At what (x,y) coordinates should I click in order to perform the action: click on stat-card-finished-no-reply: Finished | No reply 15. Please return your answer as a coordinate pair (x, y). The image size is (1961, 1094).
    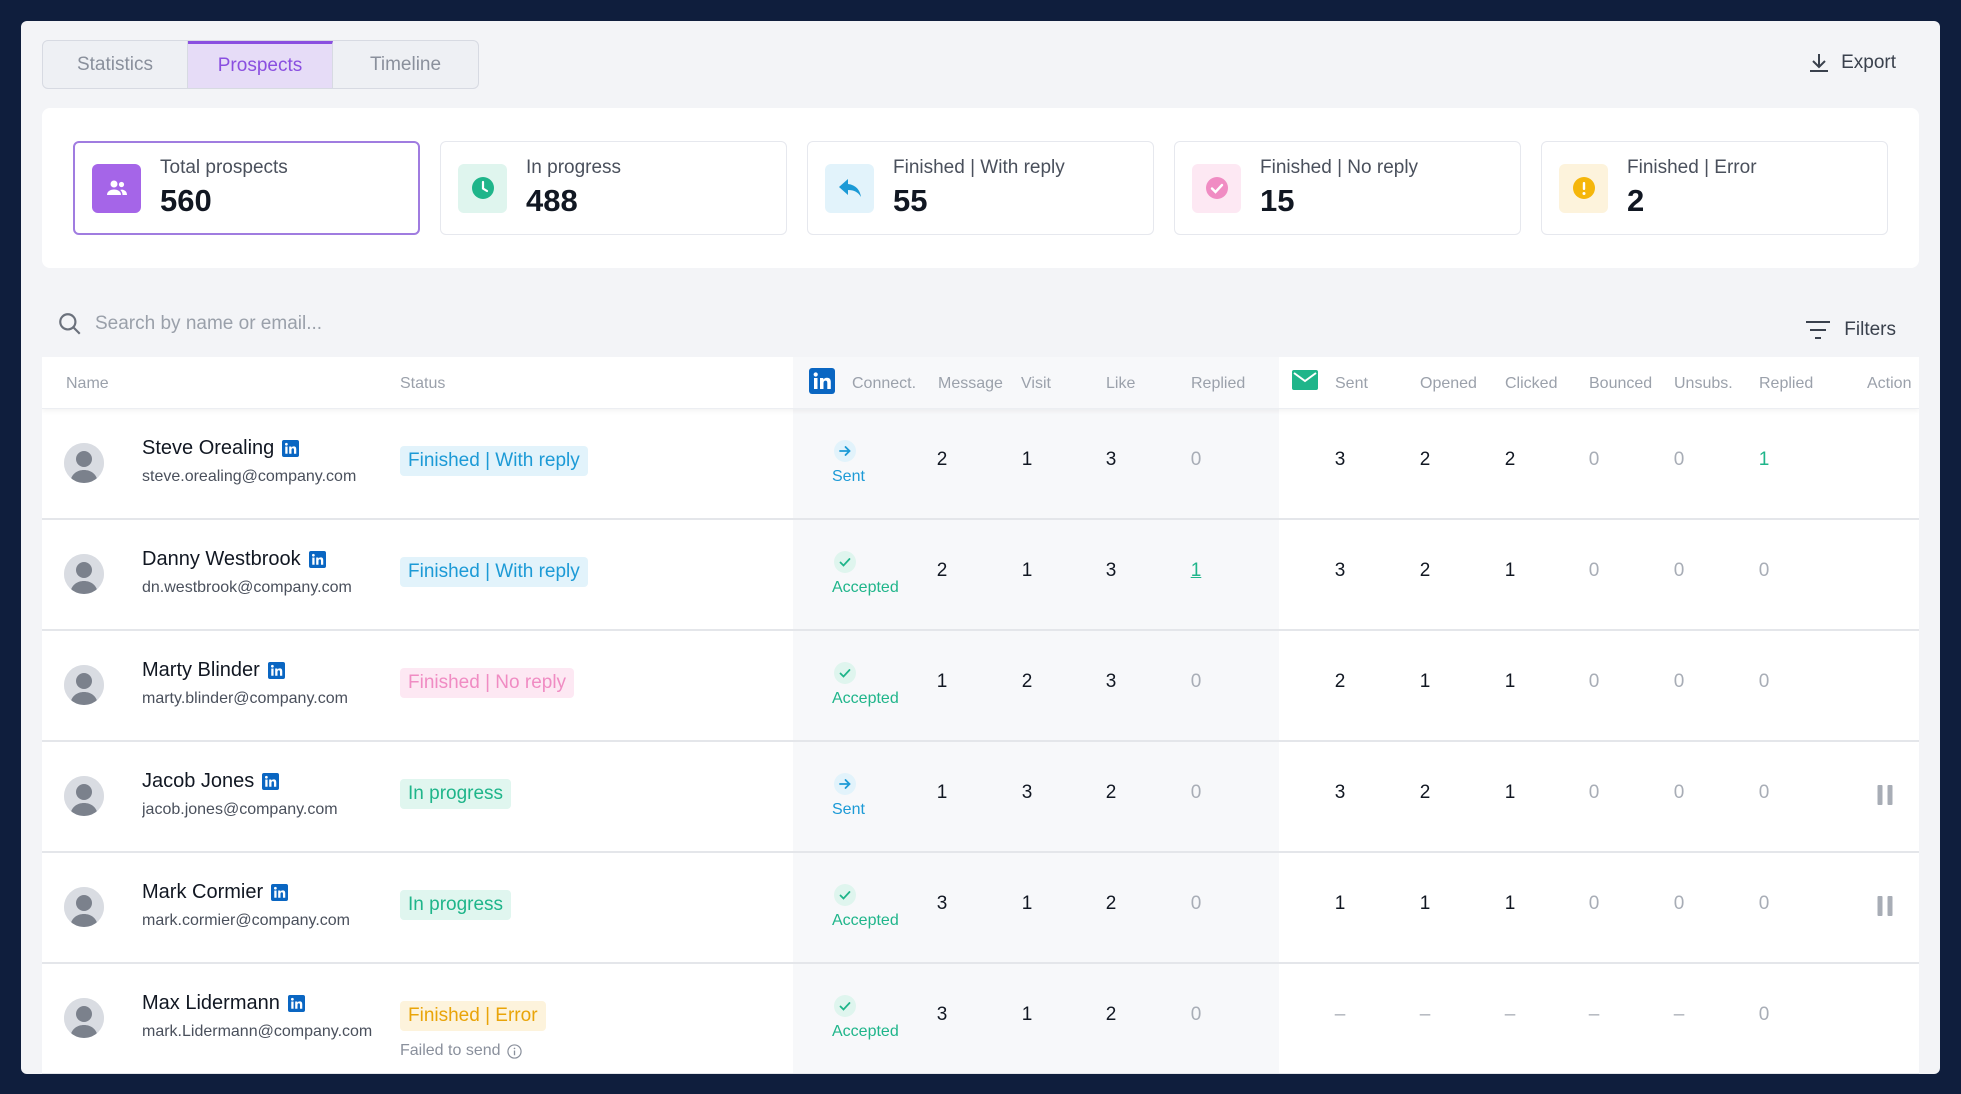
    Looking at the image, I should click on (1347, 188).